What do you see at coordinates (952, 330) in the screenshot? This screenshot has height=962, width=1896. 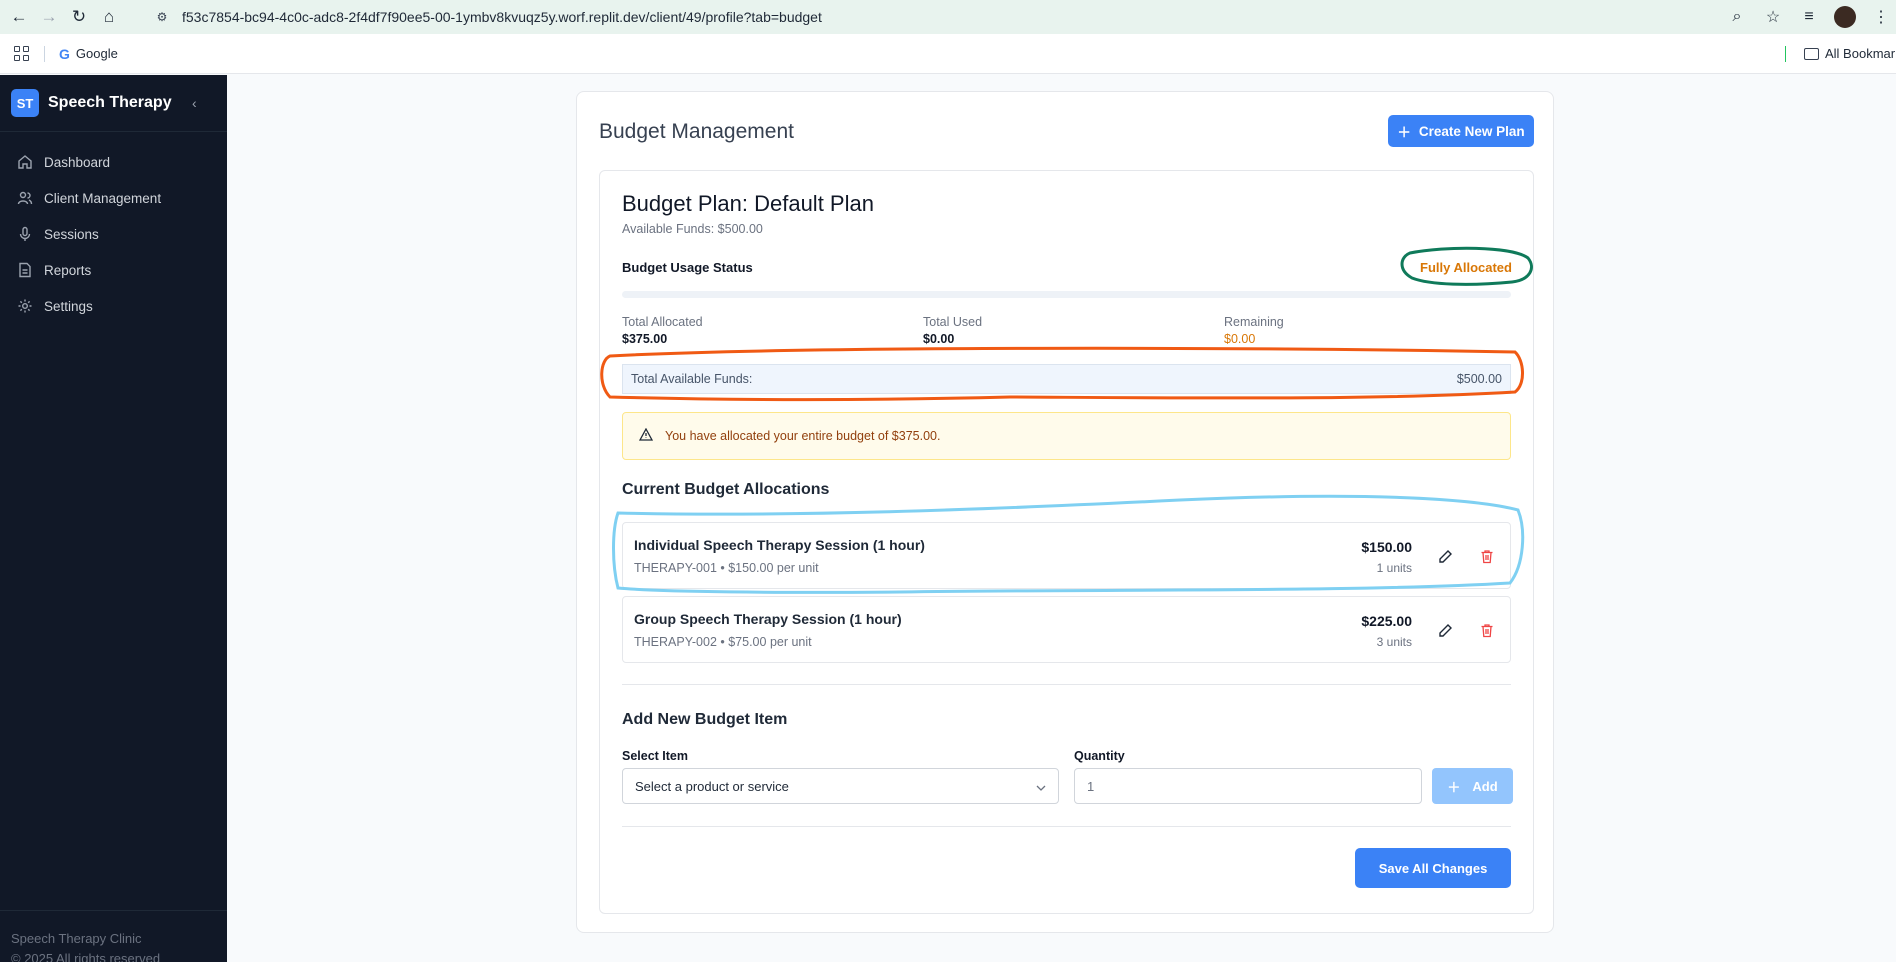 I see `stat-total-used: Total Used $0.00` at bounding box center [952, 330].